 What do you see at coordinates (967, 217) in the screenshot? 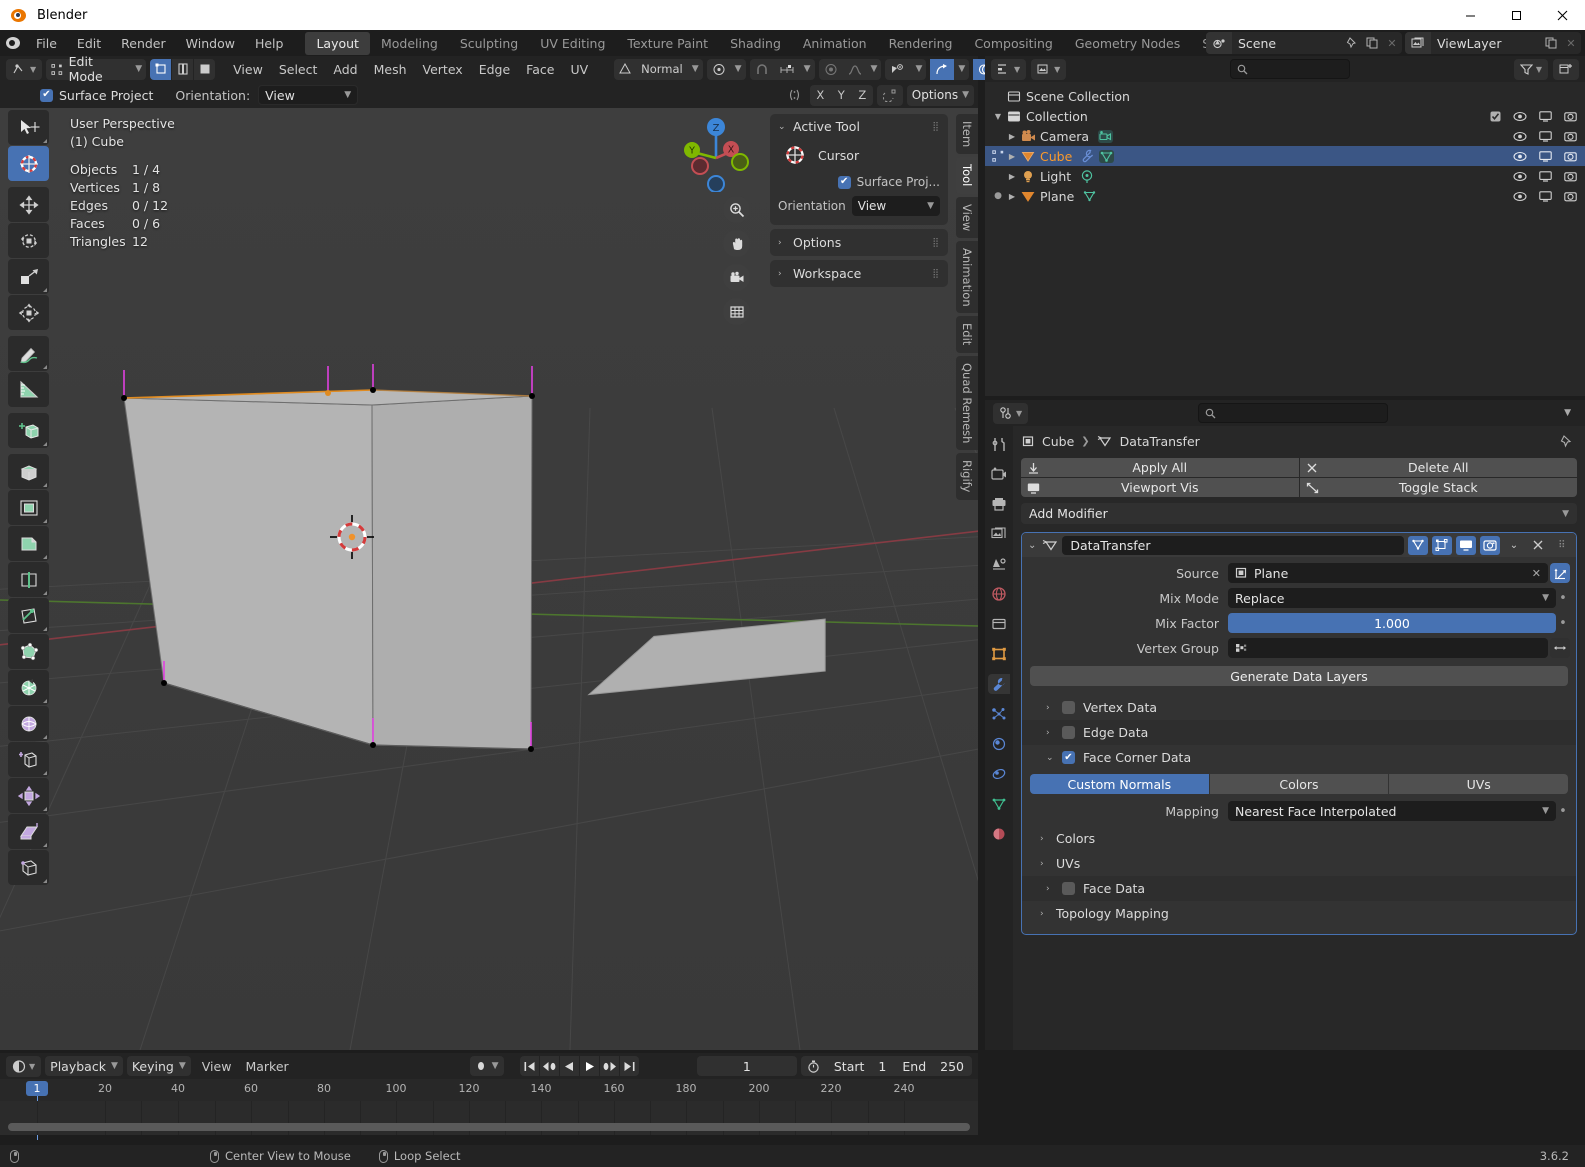
I see `sidebar-tab-view: View` at bounding box center [967, 217].